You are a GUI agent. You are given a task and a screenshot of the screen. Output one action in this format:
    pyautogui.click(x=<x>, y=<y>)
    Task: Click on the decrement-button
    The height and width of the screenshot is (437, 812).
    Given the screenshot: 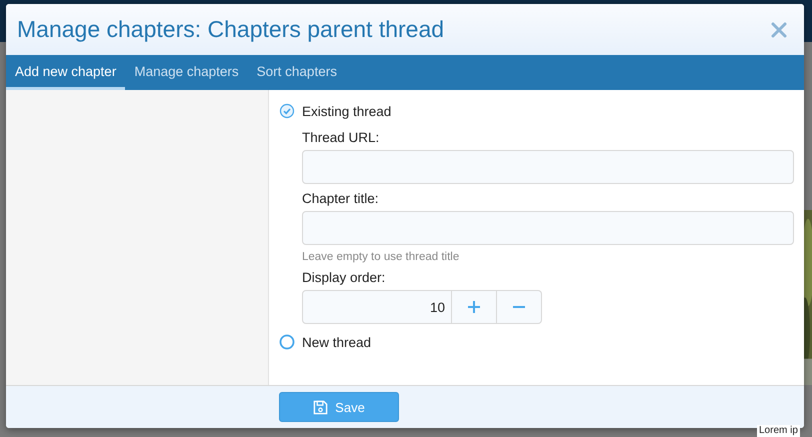 What is the action you would take?
    pyautogui.click(x=519, y=307)
    